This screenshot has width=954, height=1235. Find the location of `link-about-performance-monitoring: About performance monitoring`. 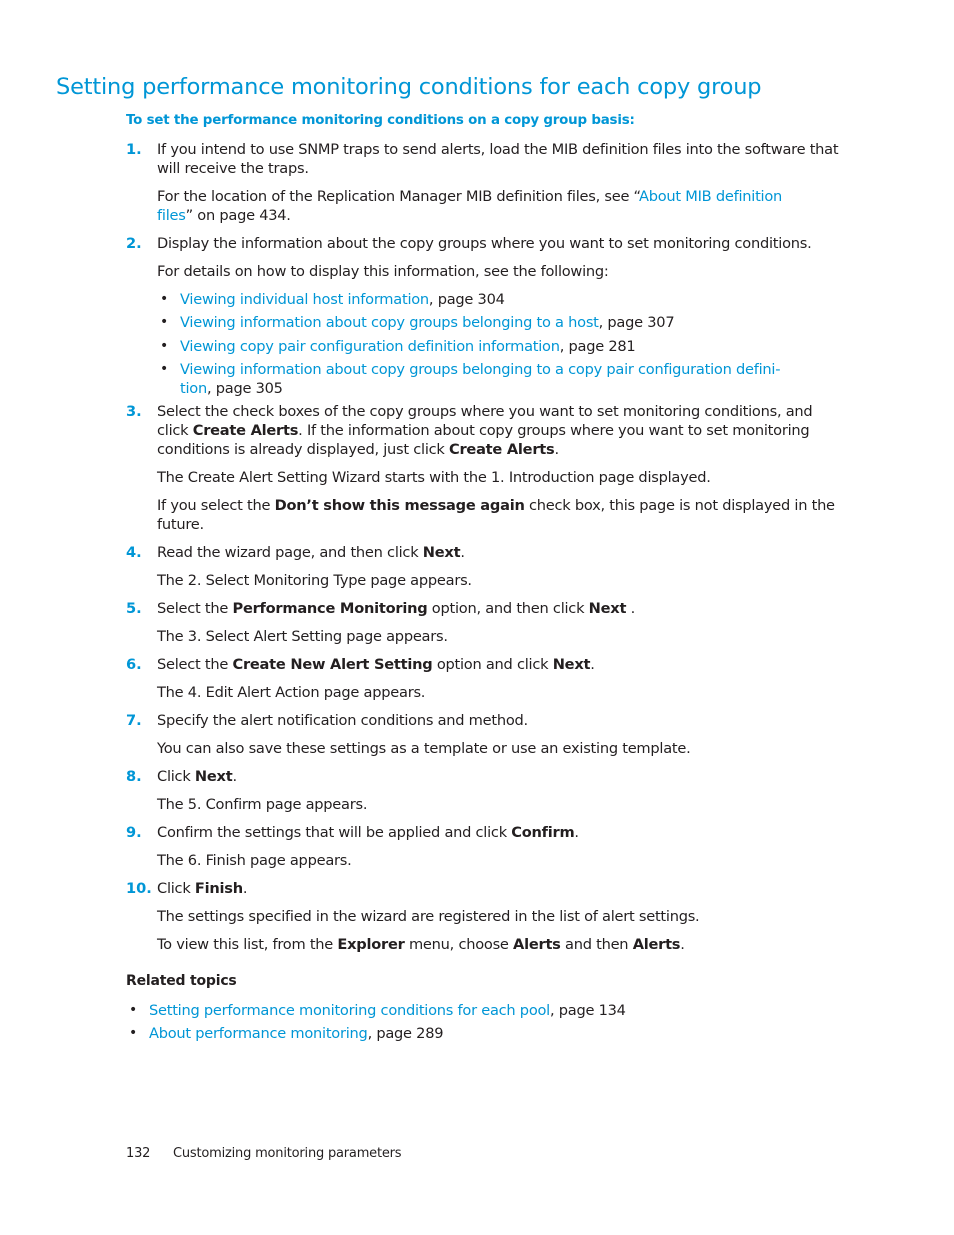

link-about-performance-monitoring: About performance monitoring is located at coordinates (258, 1033).